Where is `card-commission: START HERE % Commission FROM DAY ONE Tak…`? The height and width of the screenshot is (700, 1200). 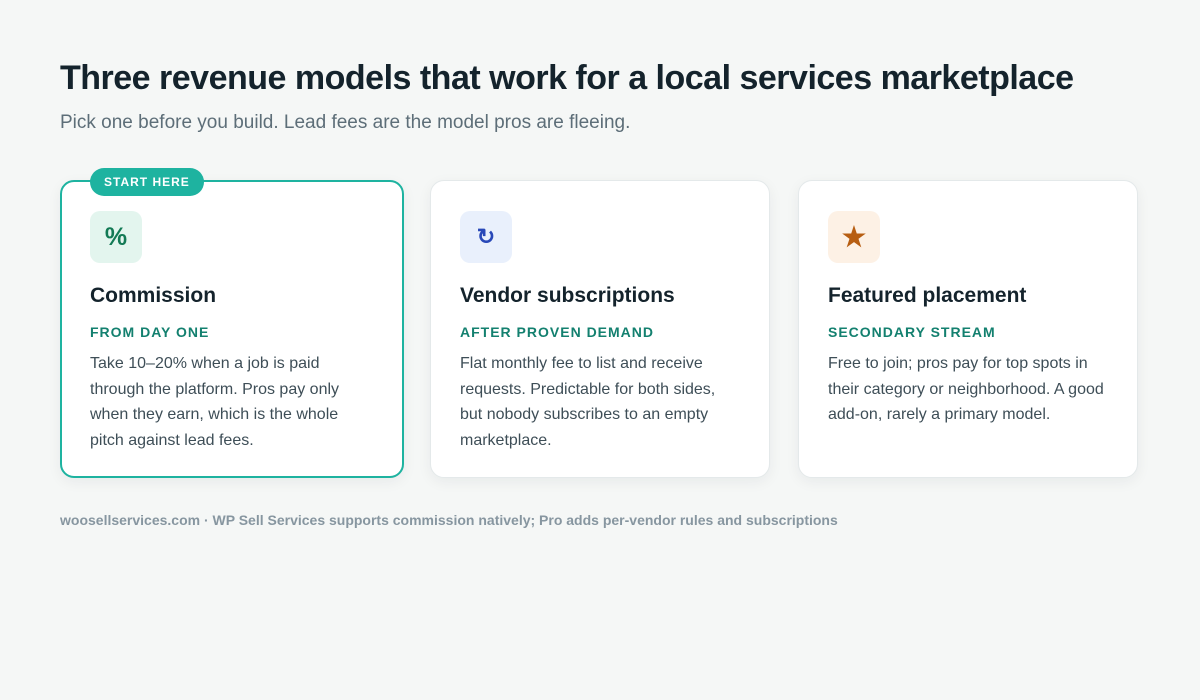 card-commission: START HERE % Commission FROM DAY ONE Tak… is located at coordinates (232, 323).